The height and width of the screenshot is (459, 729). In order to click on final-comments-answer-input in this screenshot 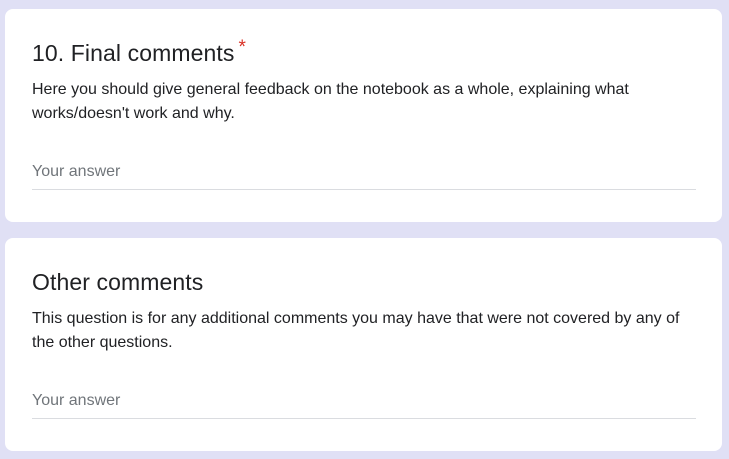, I will do `click(364, 172)`.